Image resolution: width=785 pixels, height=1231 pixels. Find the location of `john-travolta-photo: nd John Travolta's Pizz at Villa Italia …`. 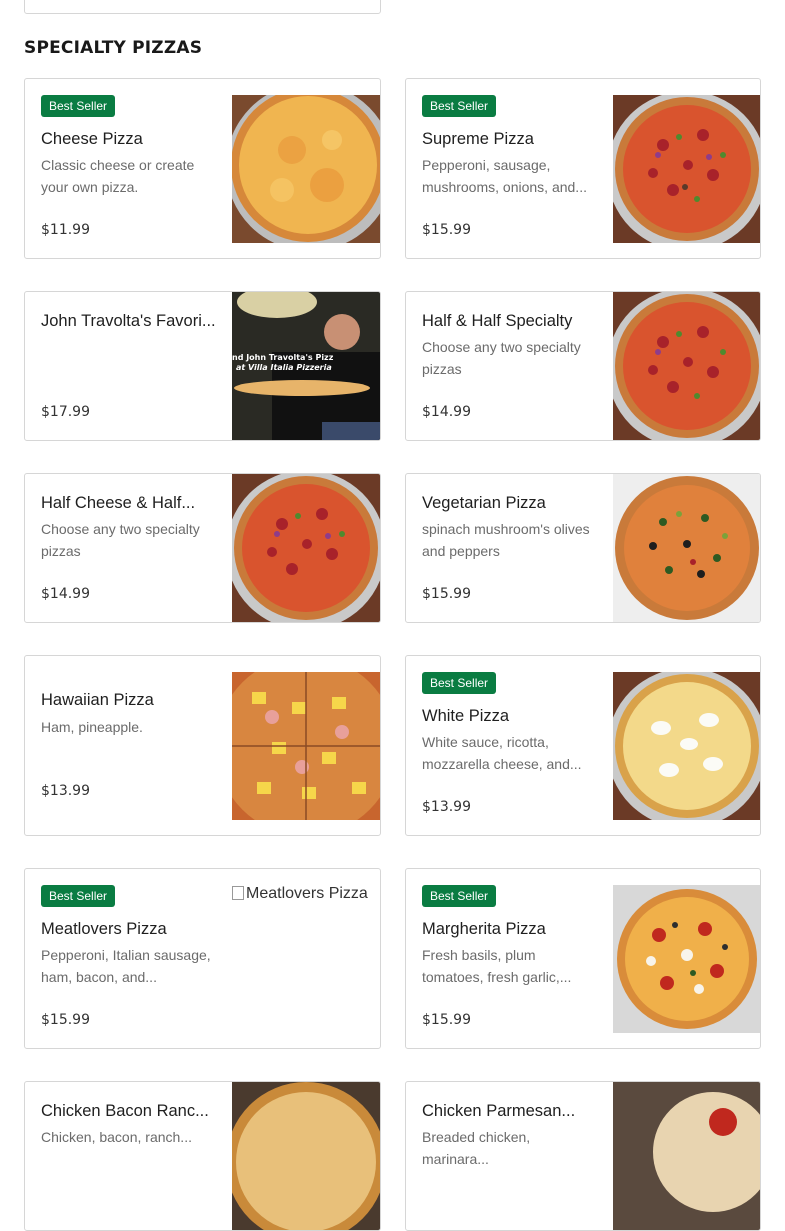

john-travolta-photo: nd John Travolta's Pizz at Villa Italia … is located at coordinates (306, 366).